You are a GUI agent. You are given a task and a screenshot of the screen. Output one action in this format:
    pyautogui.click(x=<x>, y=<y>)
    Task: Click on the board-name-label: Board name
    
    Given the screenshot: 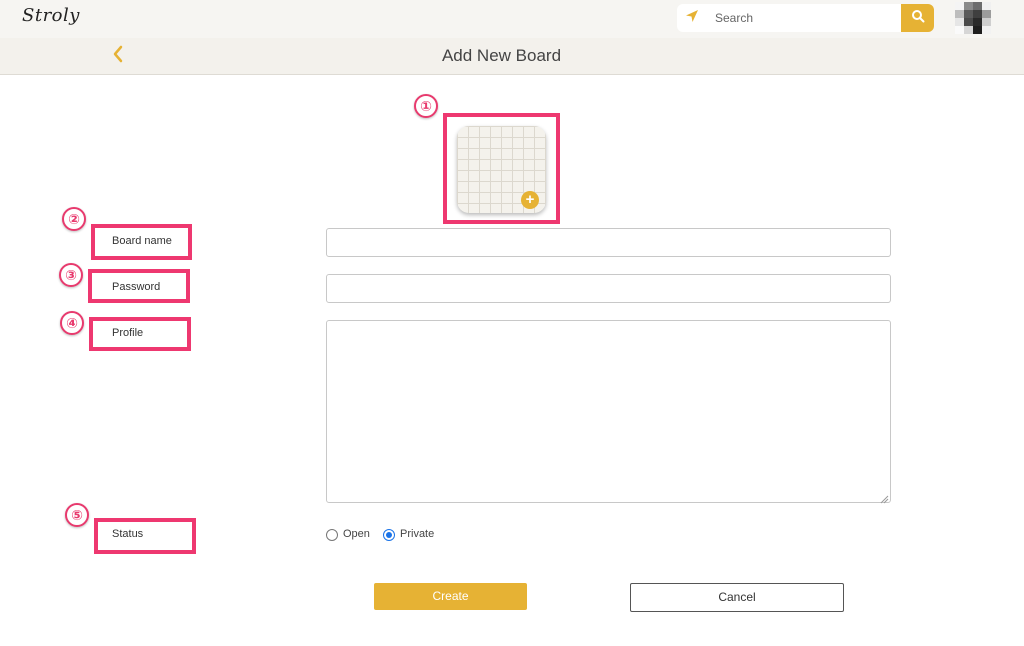 What is the action you would take?
    pyautogui.click(x=142, y=241)
    